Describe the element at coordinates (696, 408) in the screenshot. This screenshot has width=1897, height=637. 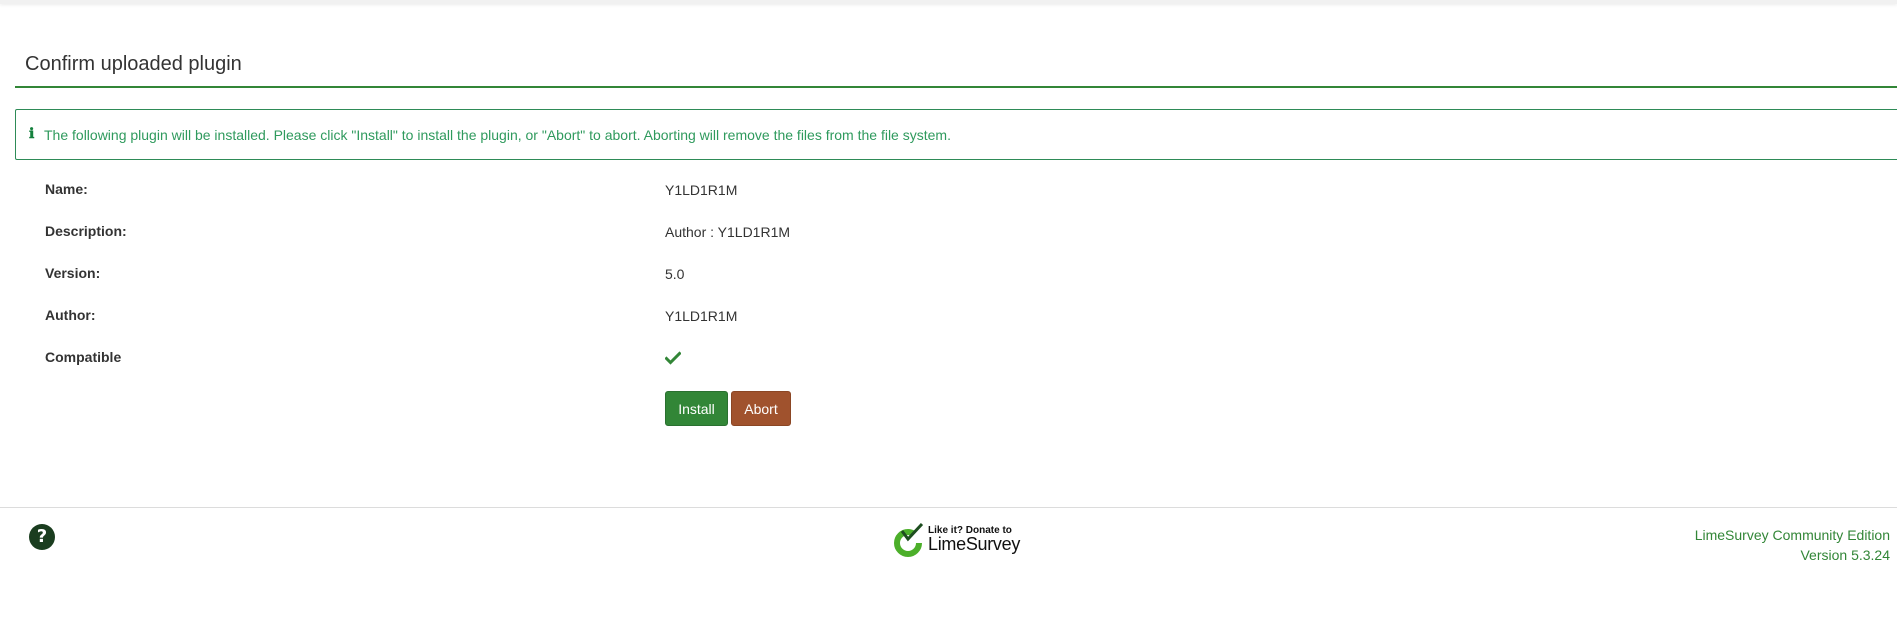
I see `install-button: Install` at that location.